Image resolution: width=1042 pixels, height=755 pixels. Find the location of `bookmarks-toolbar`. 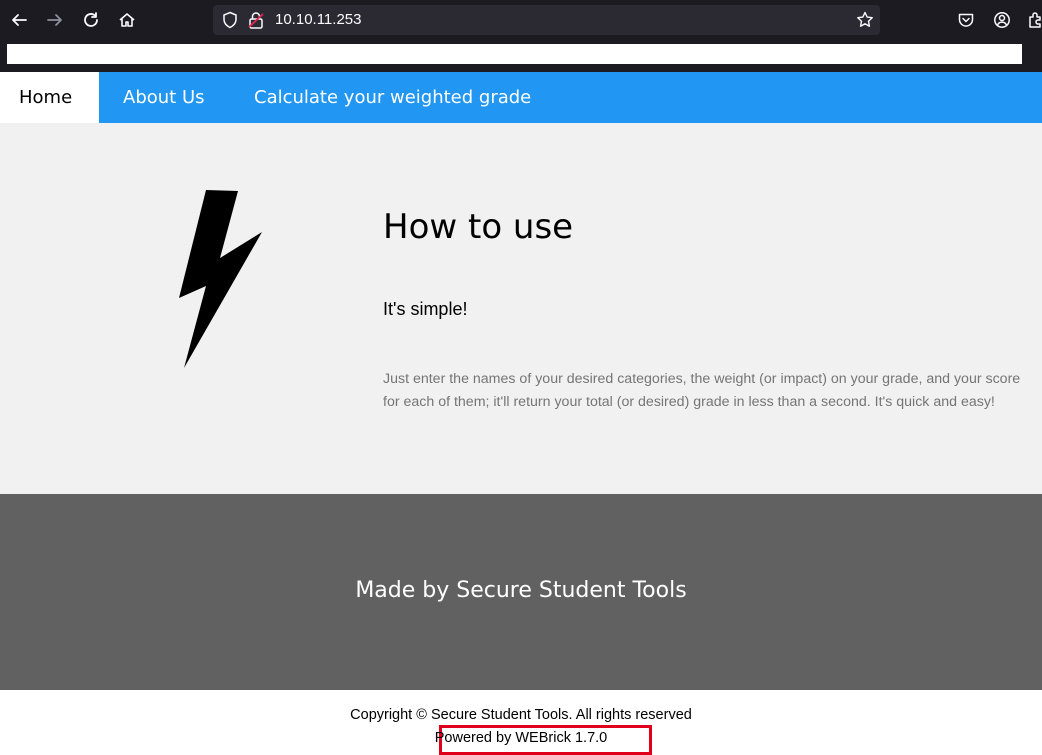

bookmarks-toolbar is located at coordinates (521, 56).